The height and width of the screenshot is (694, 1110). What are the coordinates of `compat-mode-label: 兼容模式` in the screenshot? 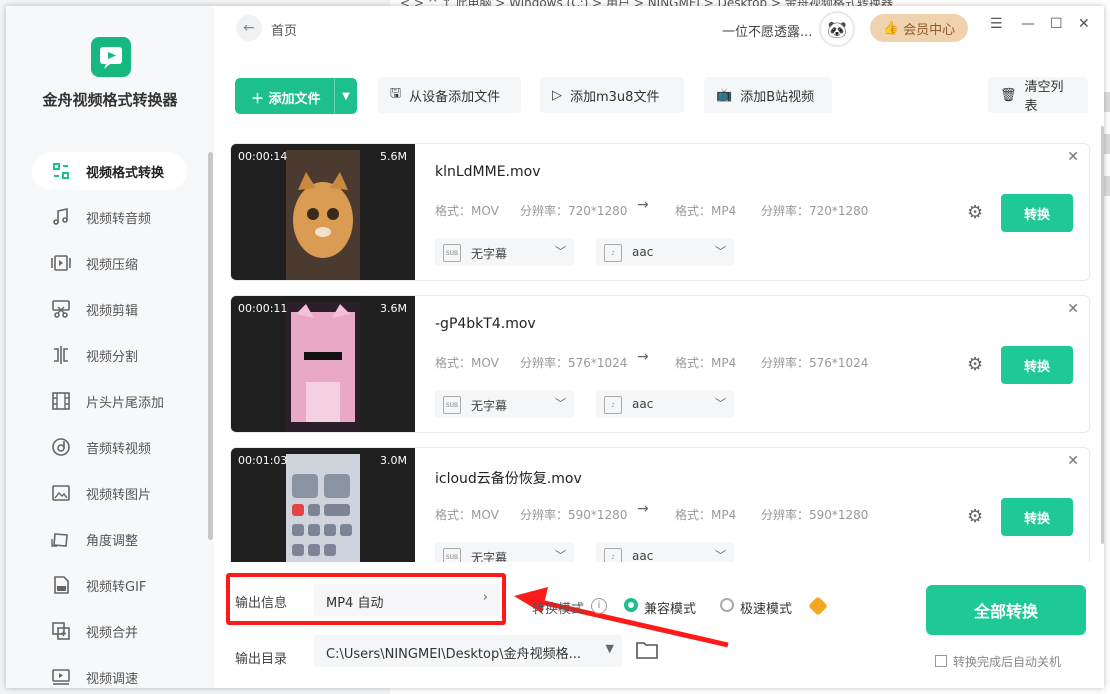 It's located at (670, 607).